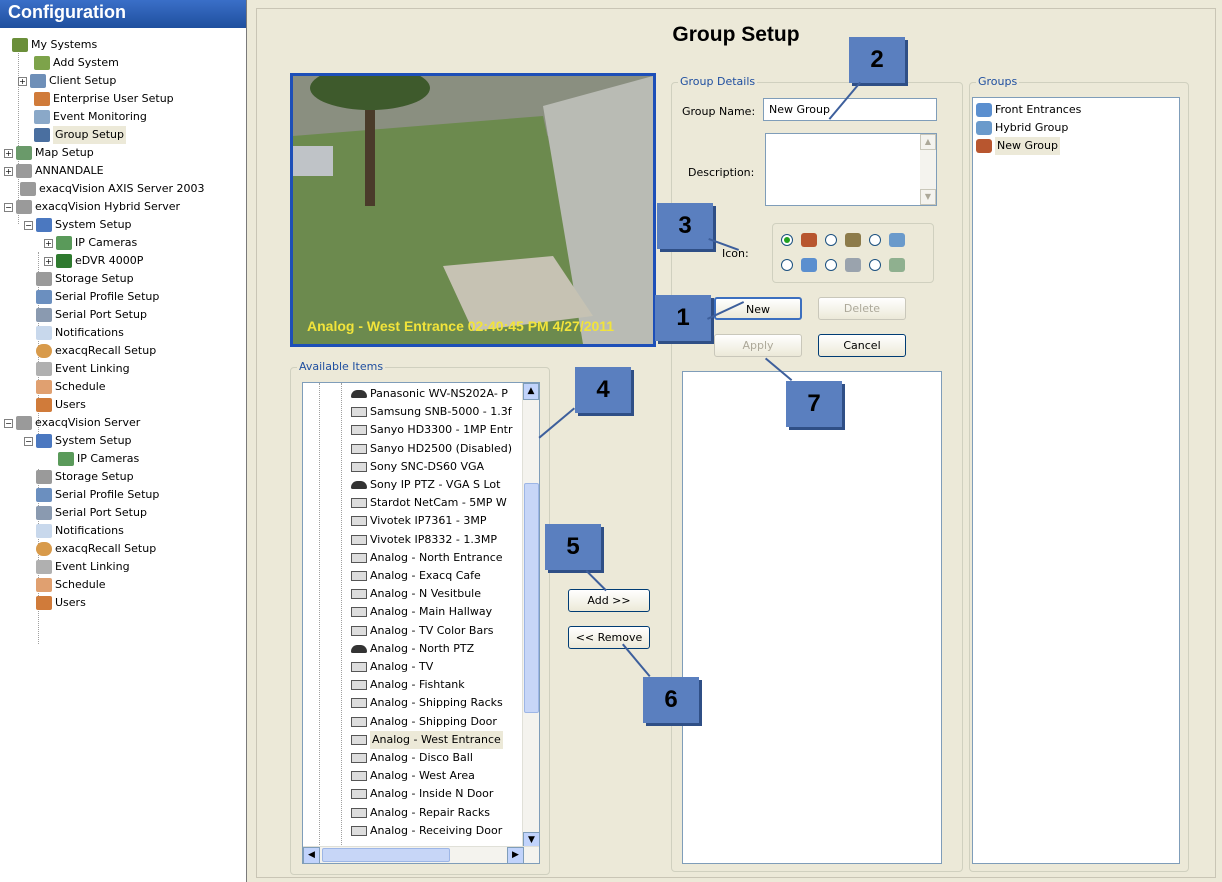  I want to click on icon-radio-garage, so click(831, 265).